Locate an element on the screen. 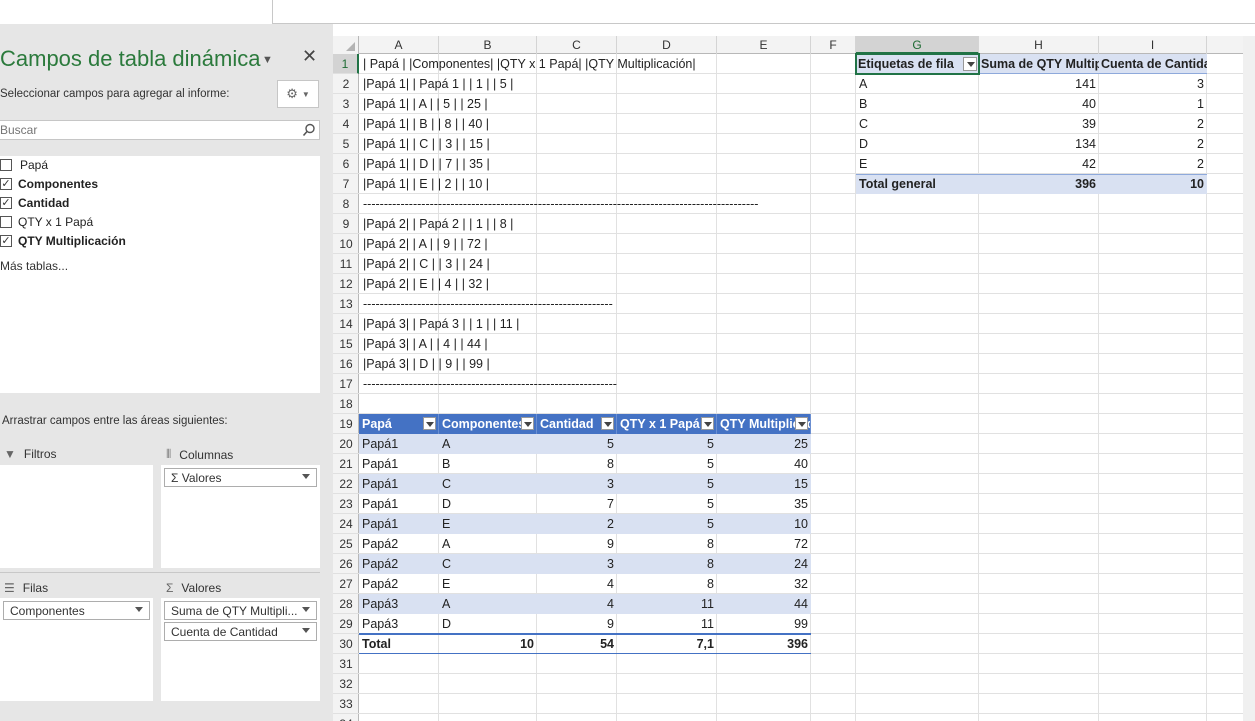 This screenshot has width=1255, height=721. column-header-h: H is located at coordinates (1039, 45).